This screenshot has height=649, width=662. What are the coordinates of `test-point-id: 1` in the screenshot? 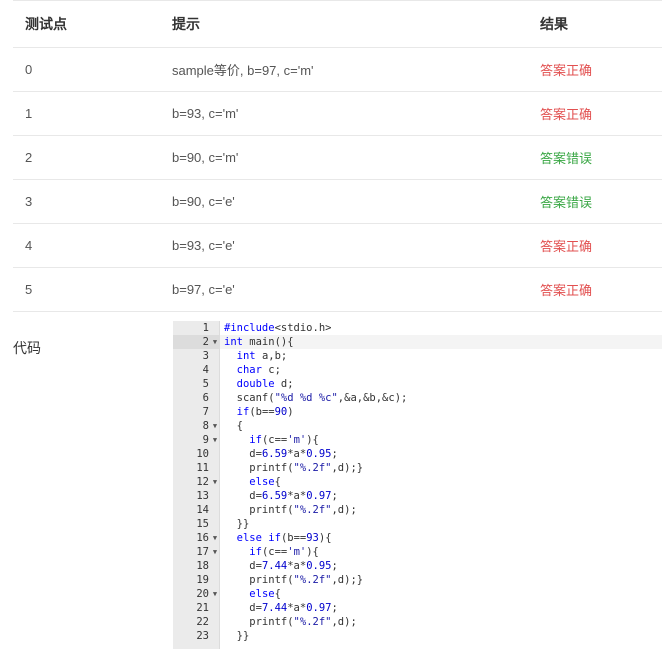 It's located at (29, 113).